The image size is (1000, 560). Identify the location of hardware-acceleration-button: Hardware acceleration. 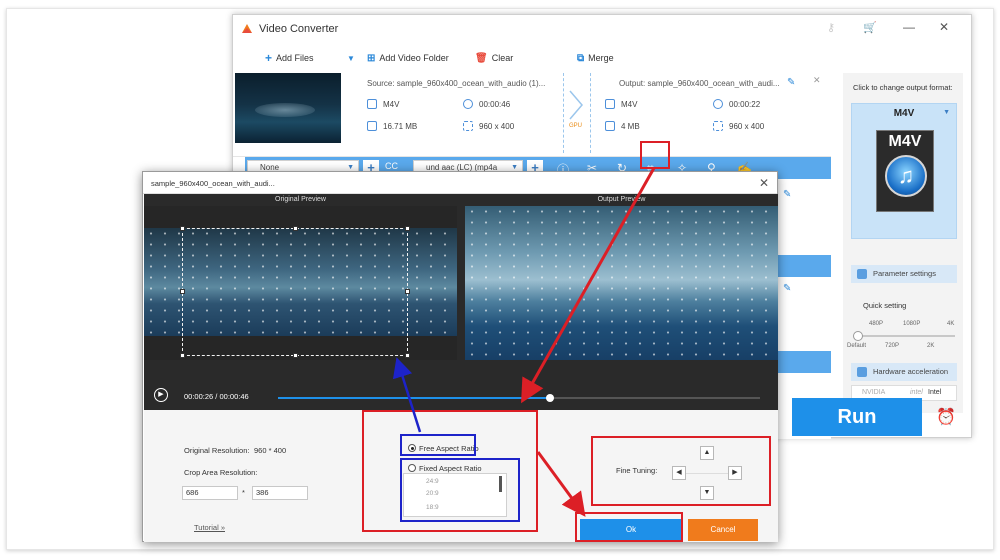
(904, 372).